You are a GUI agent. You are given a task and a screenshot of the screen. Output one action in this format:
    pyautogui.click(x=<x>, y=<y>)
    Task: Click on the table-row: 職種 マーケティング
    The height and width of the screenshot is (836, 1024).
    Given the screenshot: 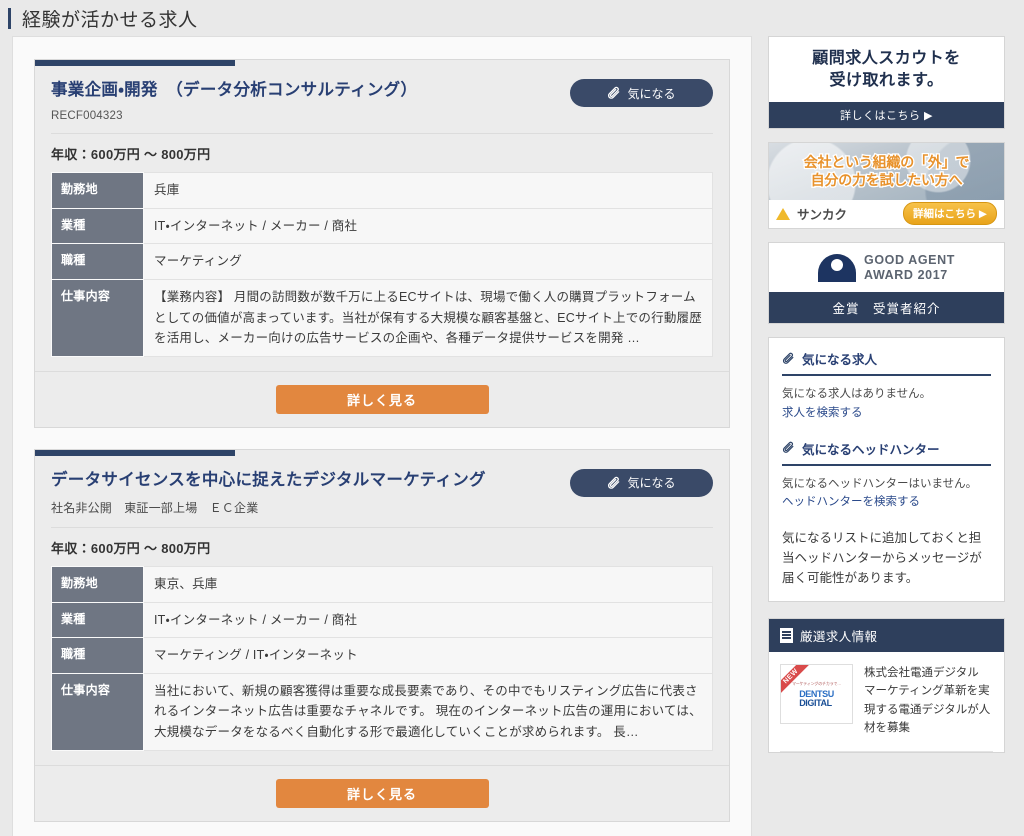 What is the action you would take?
    pyautogui.click(x=382, y=261)
    